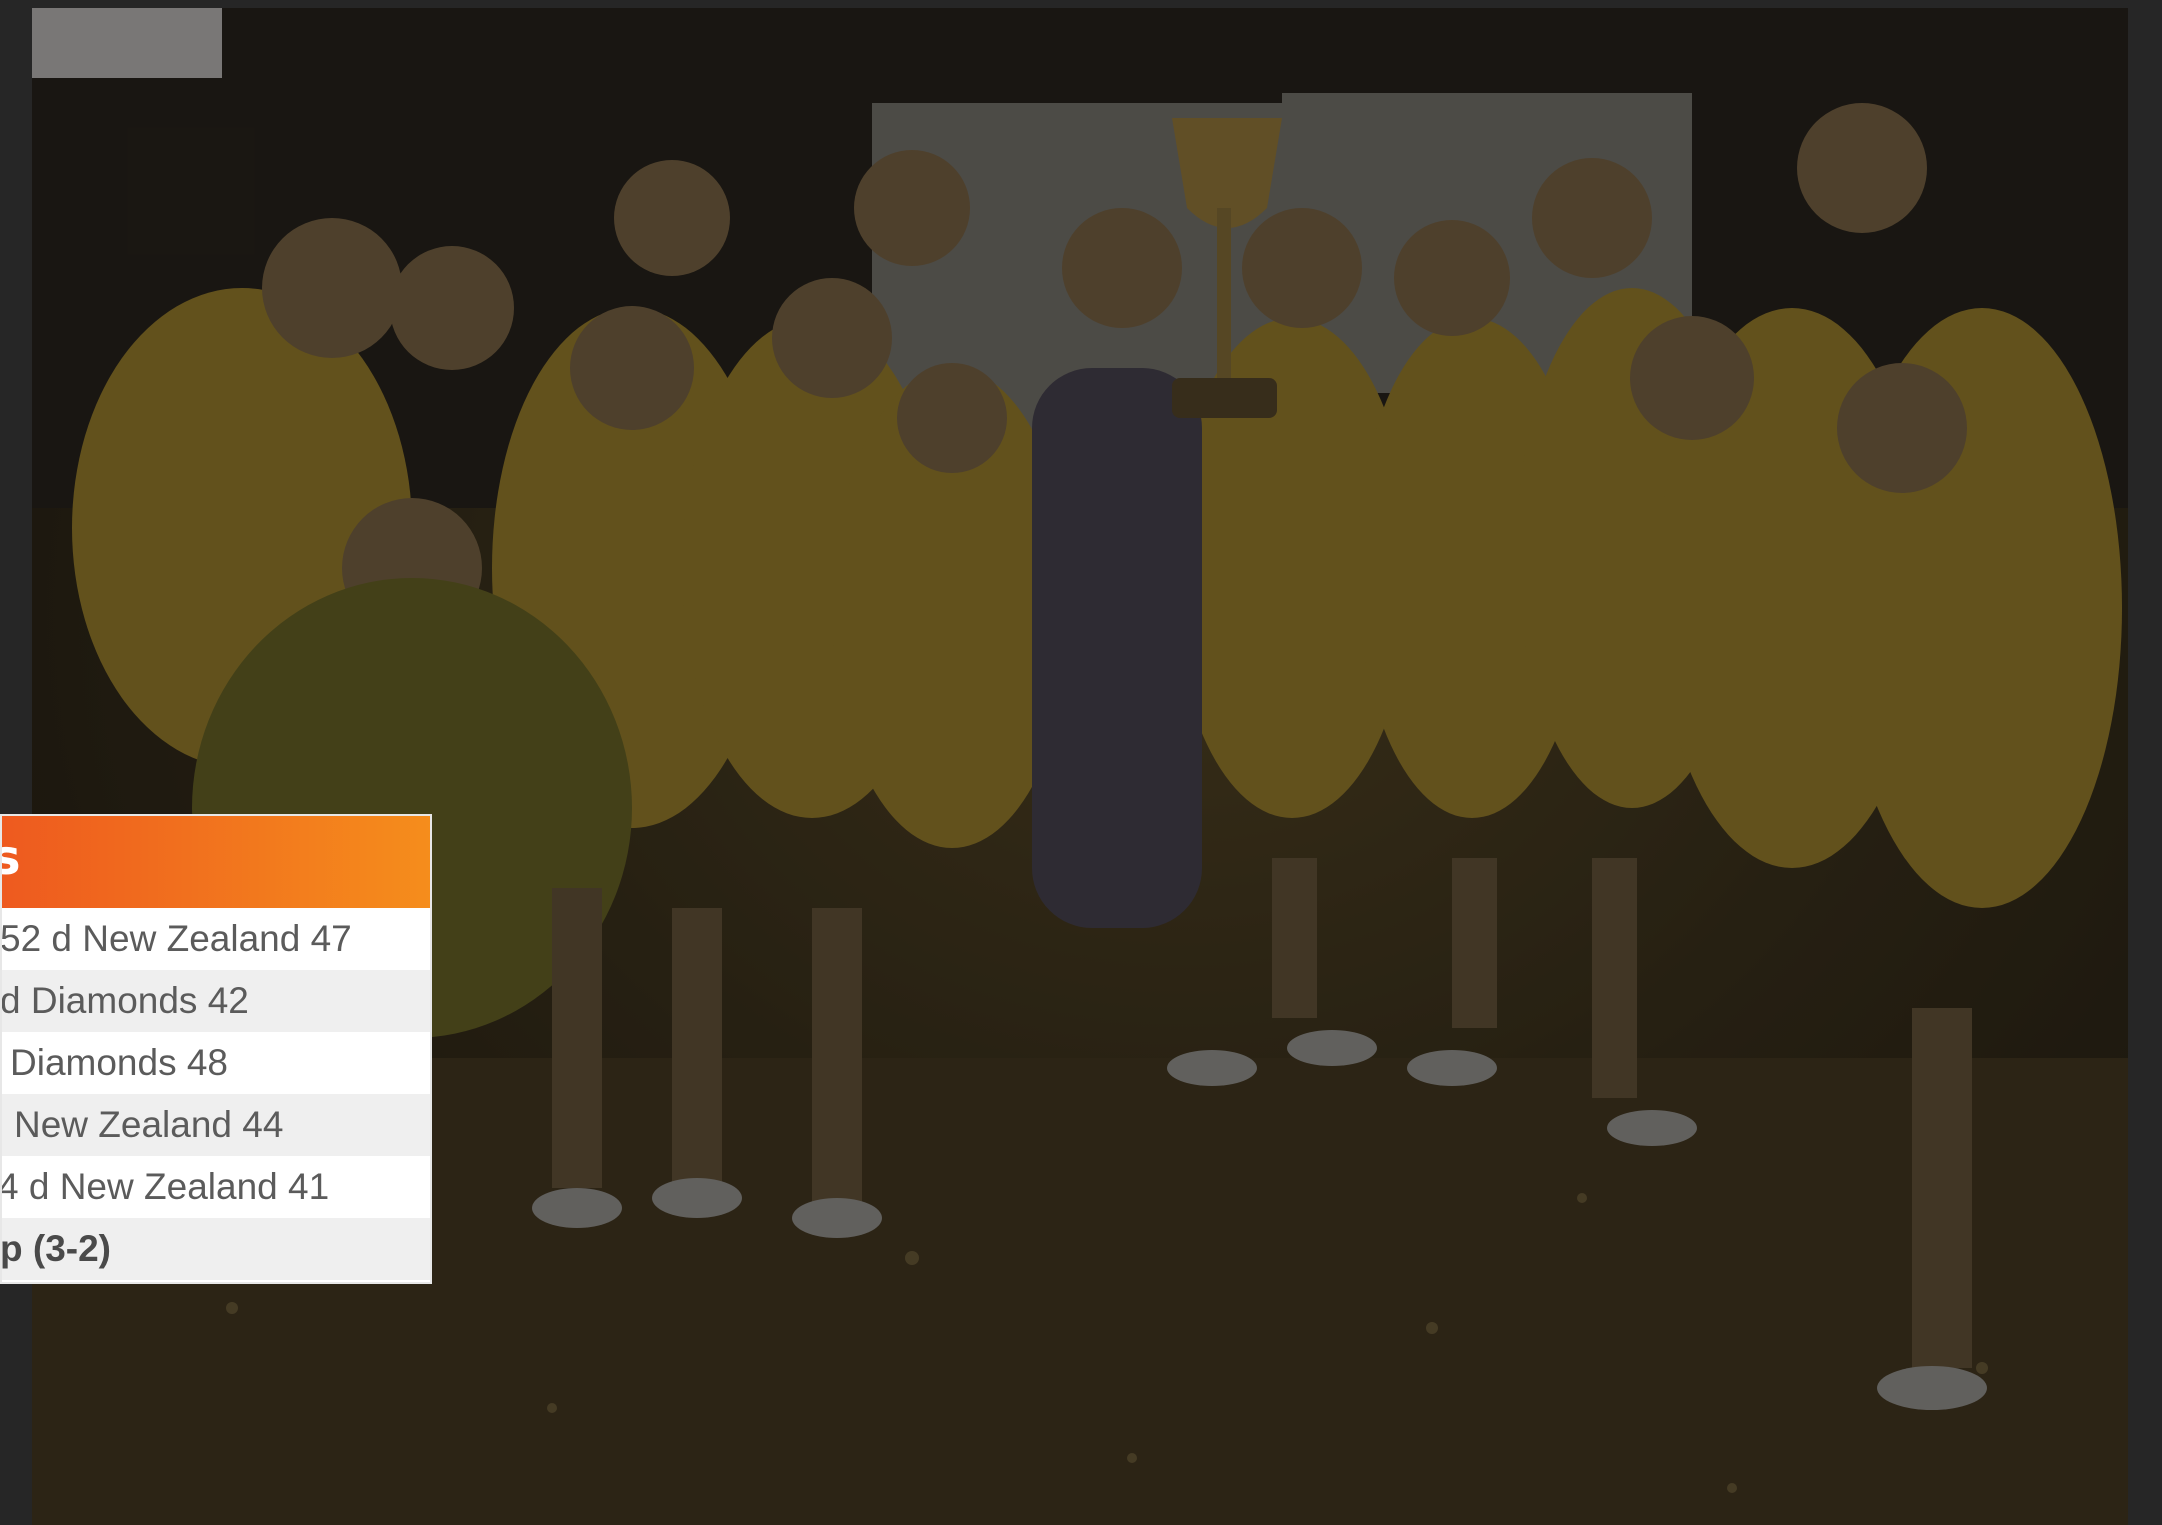  What do you see at coordinates (11, 858) in the screenshot?
I see `results-panel-title: s` at bounding box center [11, 858].